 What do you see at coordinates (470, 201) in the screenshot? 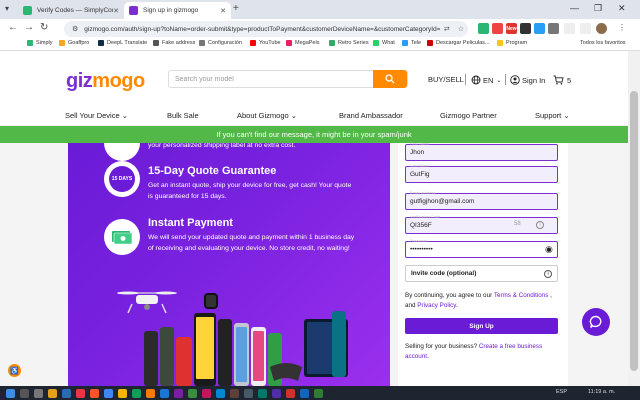
I see `email-input` at bounding box center [470, 201].